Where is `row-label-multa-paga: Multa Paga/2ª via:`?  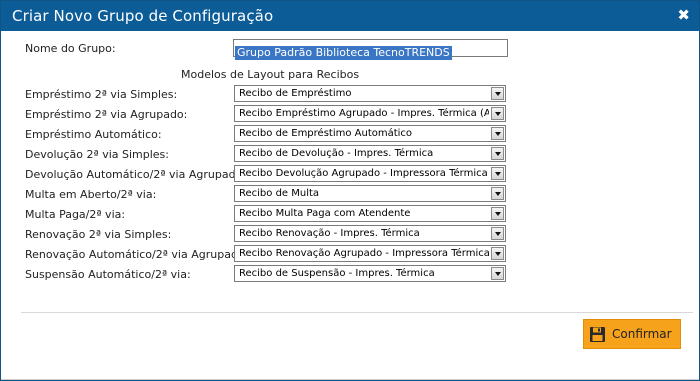
row-label-multa-paga: Multa Paga/2ª via: is located at coordinates (75, 214).